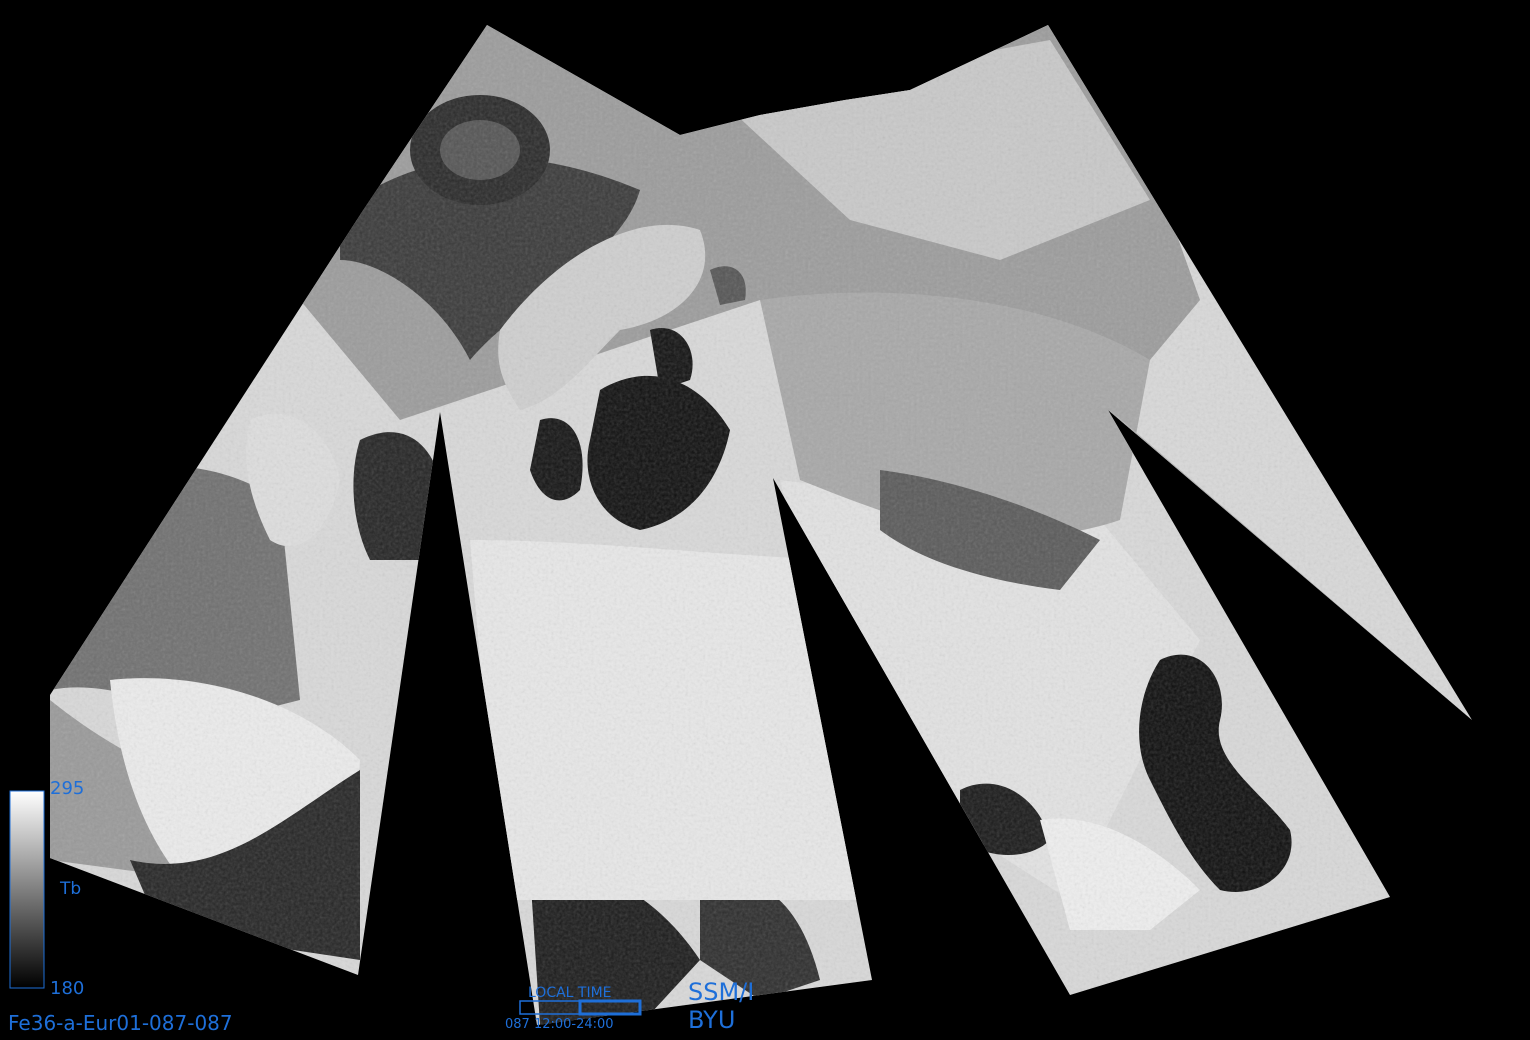 The width and height of the screenshot is (1530, 1040). Describe the element at coordinates (559, 1024) in the screenshot. I see `local-time-range: 087 12:00-24:00` at that location.